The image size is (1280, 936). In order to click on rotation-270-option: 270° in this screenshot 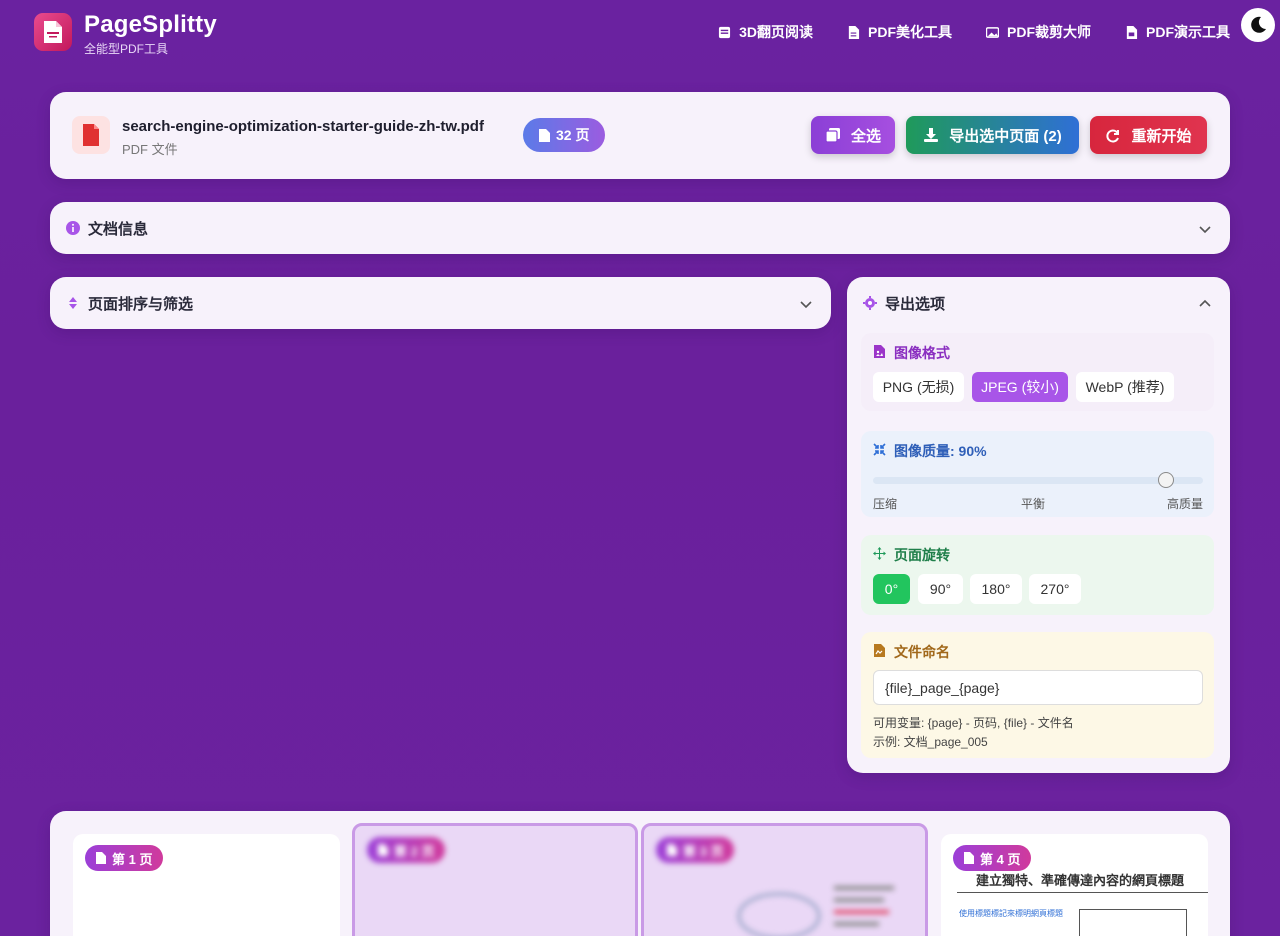, I will do `click(1055, 589)`.